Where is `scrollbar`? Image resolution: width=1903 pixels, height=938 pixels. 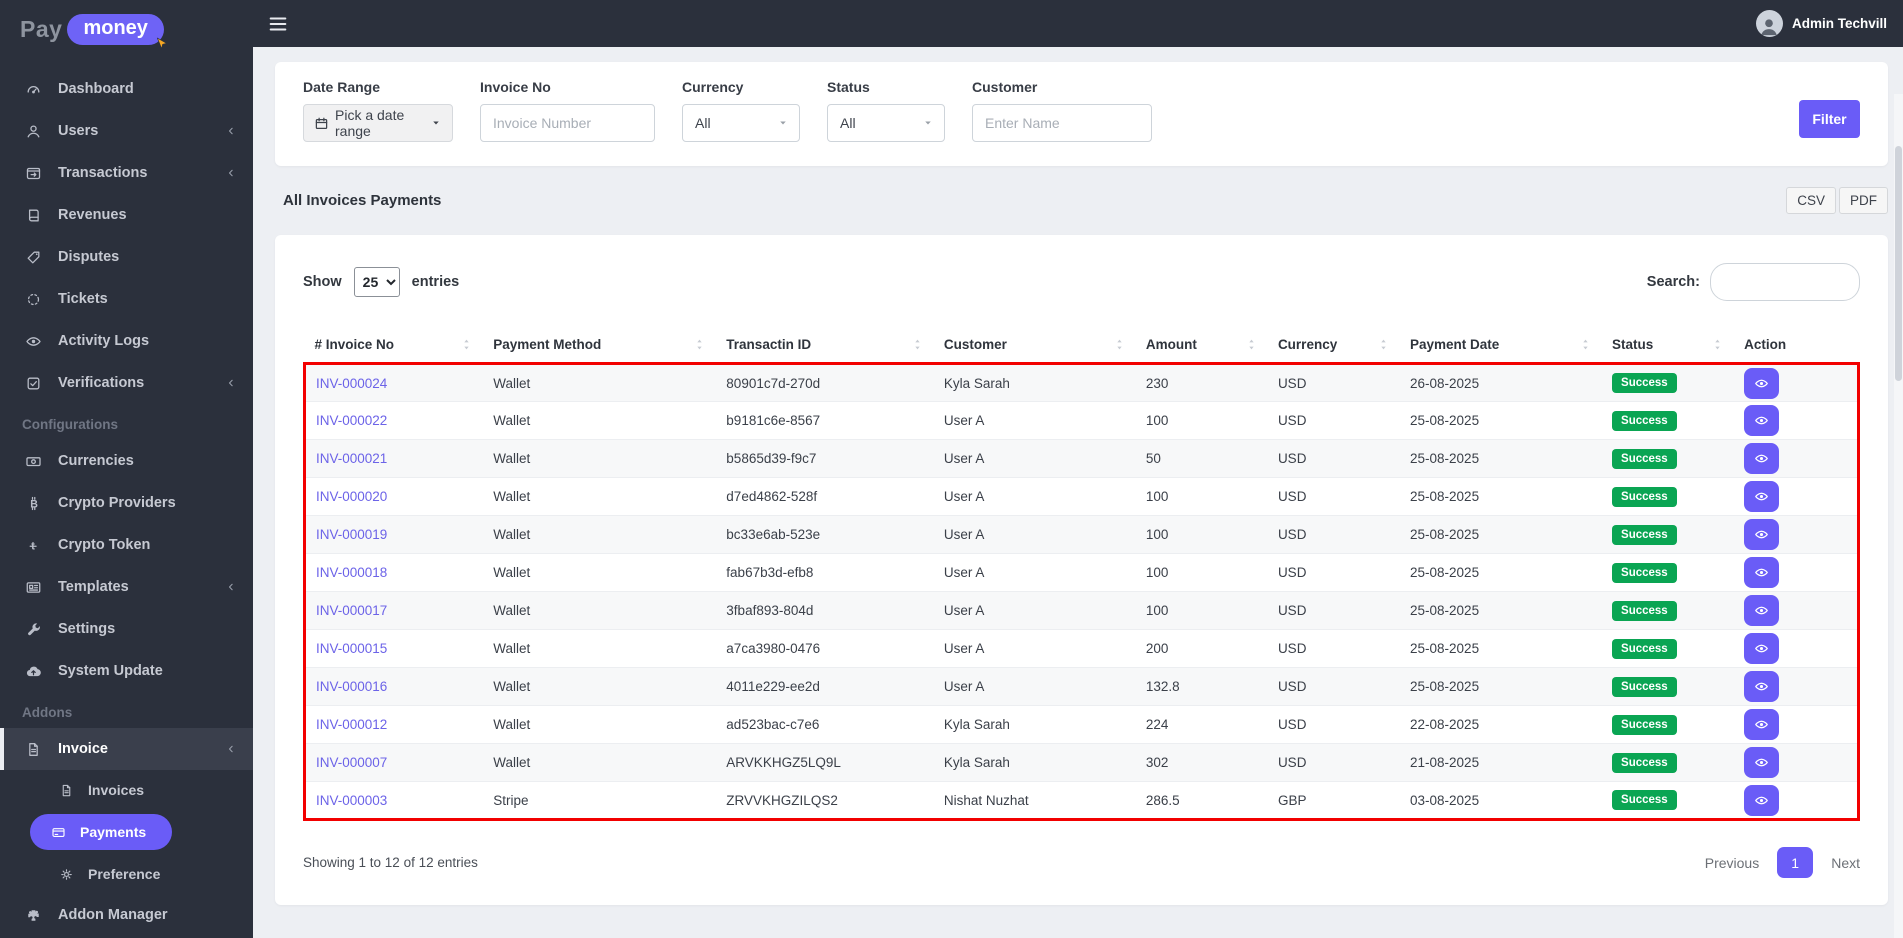
scrollbar is located at coordinates (1898, 516).